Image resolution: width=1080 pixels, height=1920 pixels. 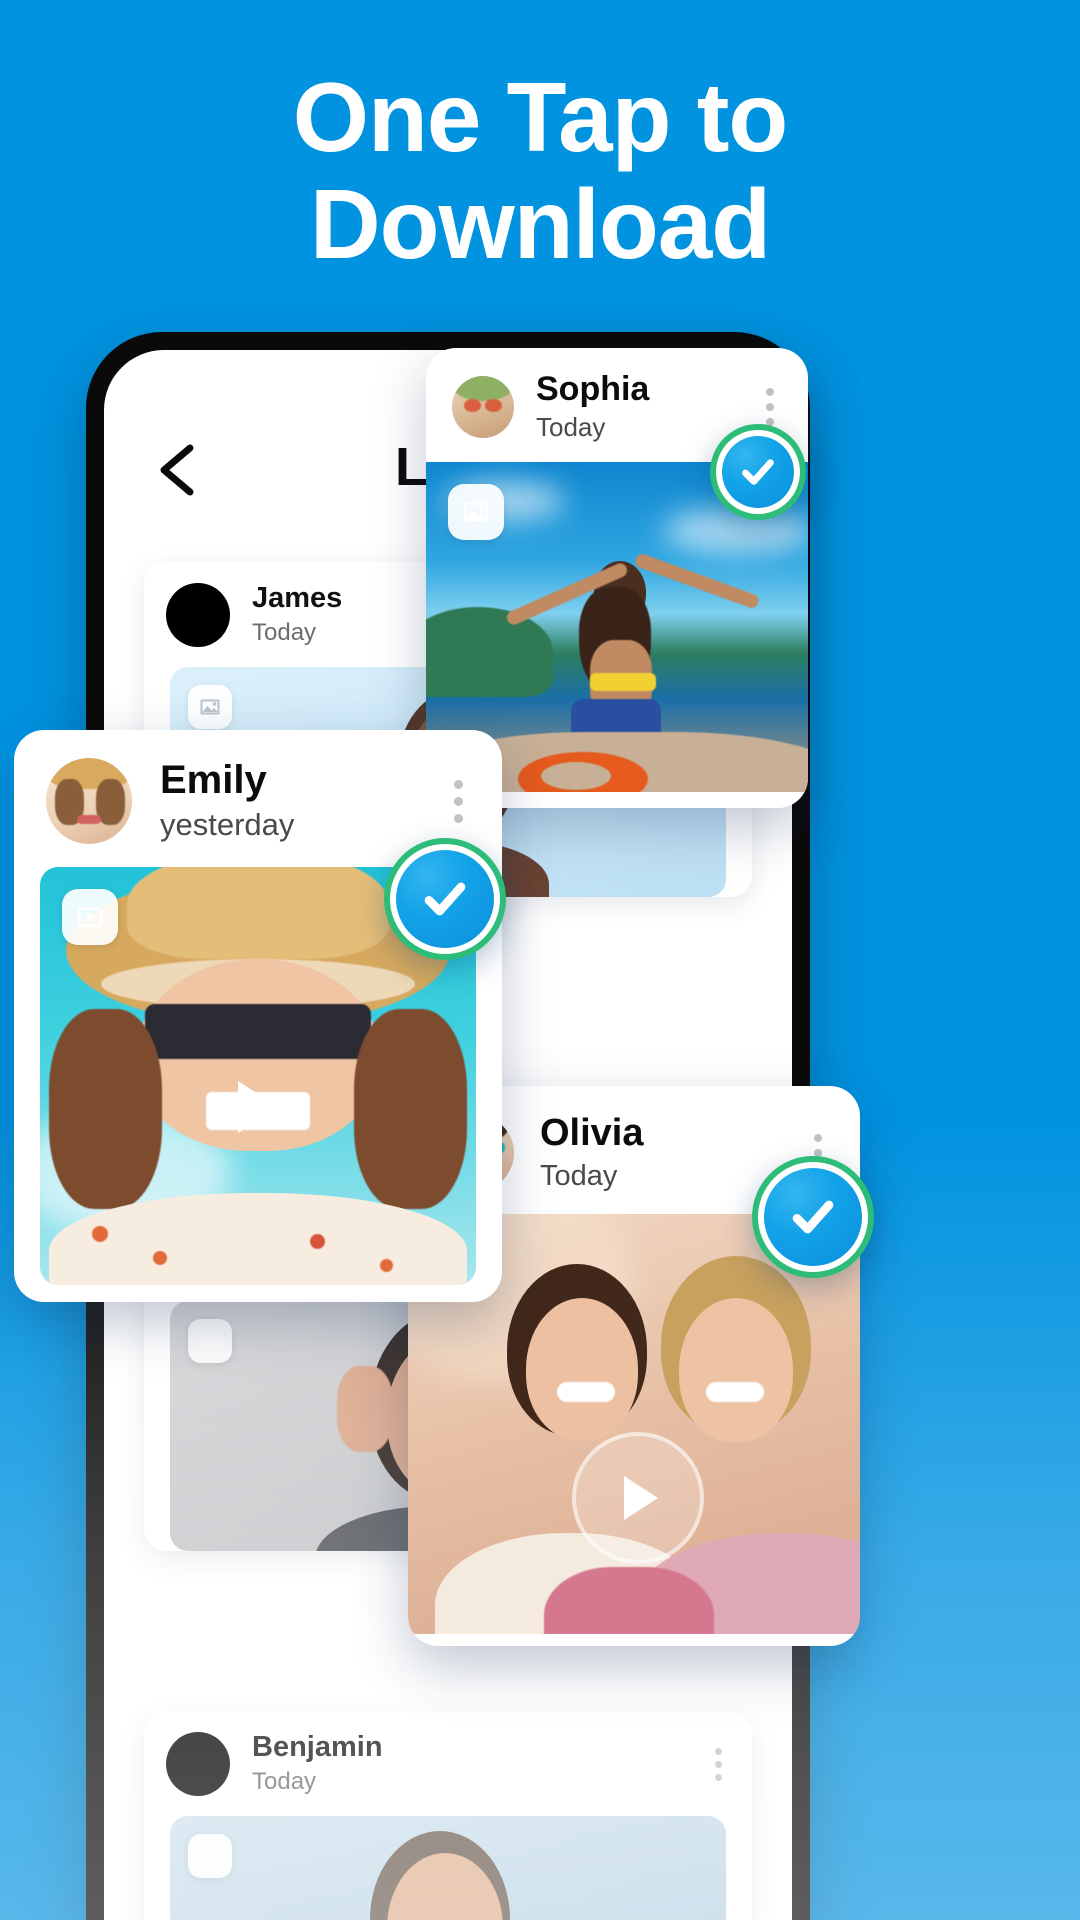 I want to click on card-name: Emily, so click(x=213, y=780).